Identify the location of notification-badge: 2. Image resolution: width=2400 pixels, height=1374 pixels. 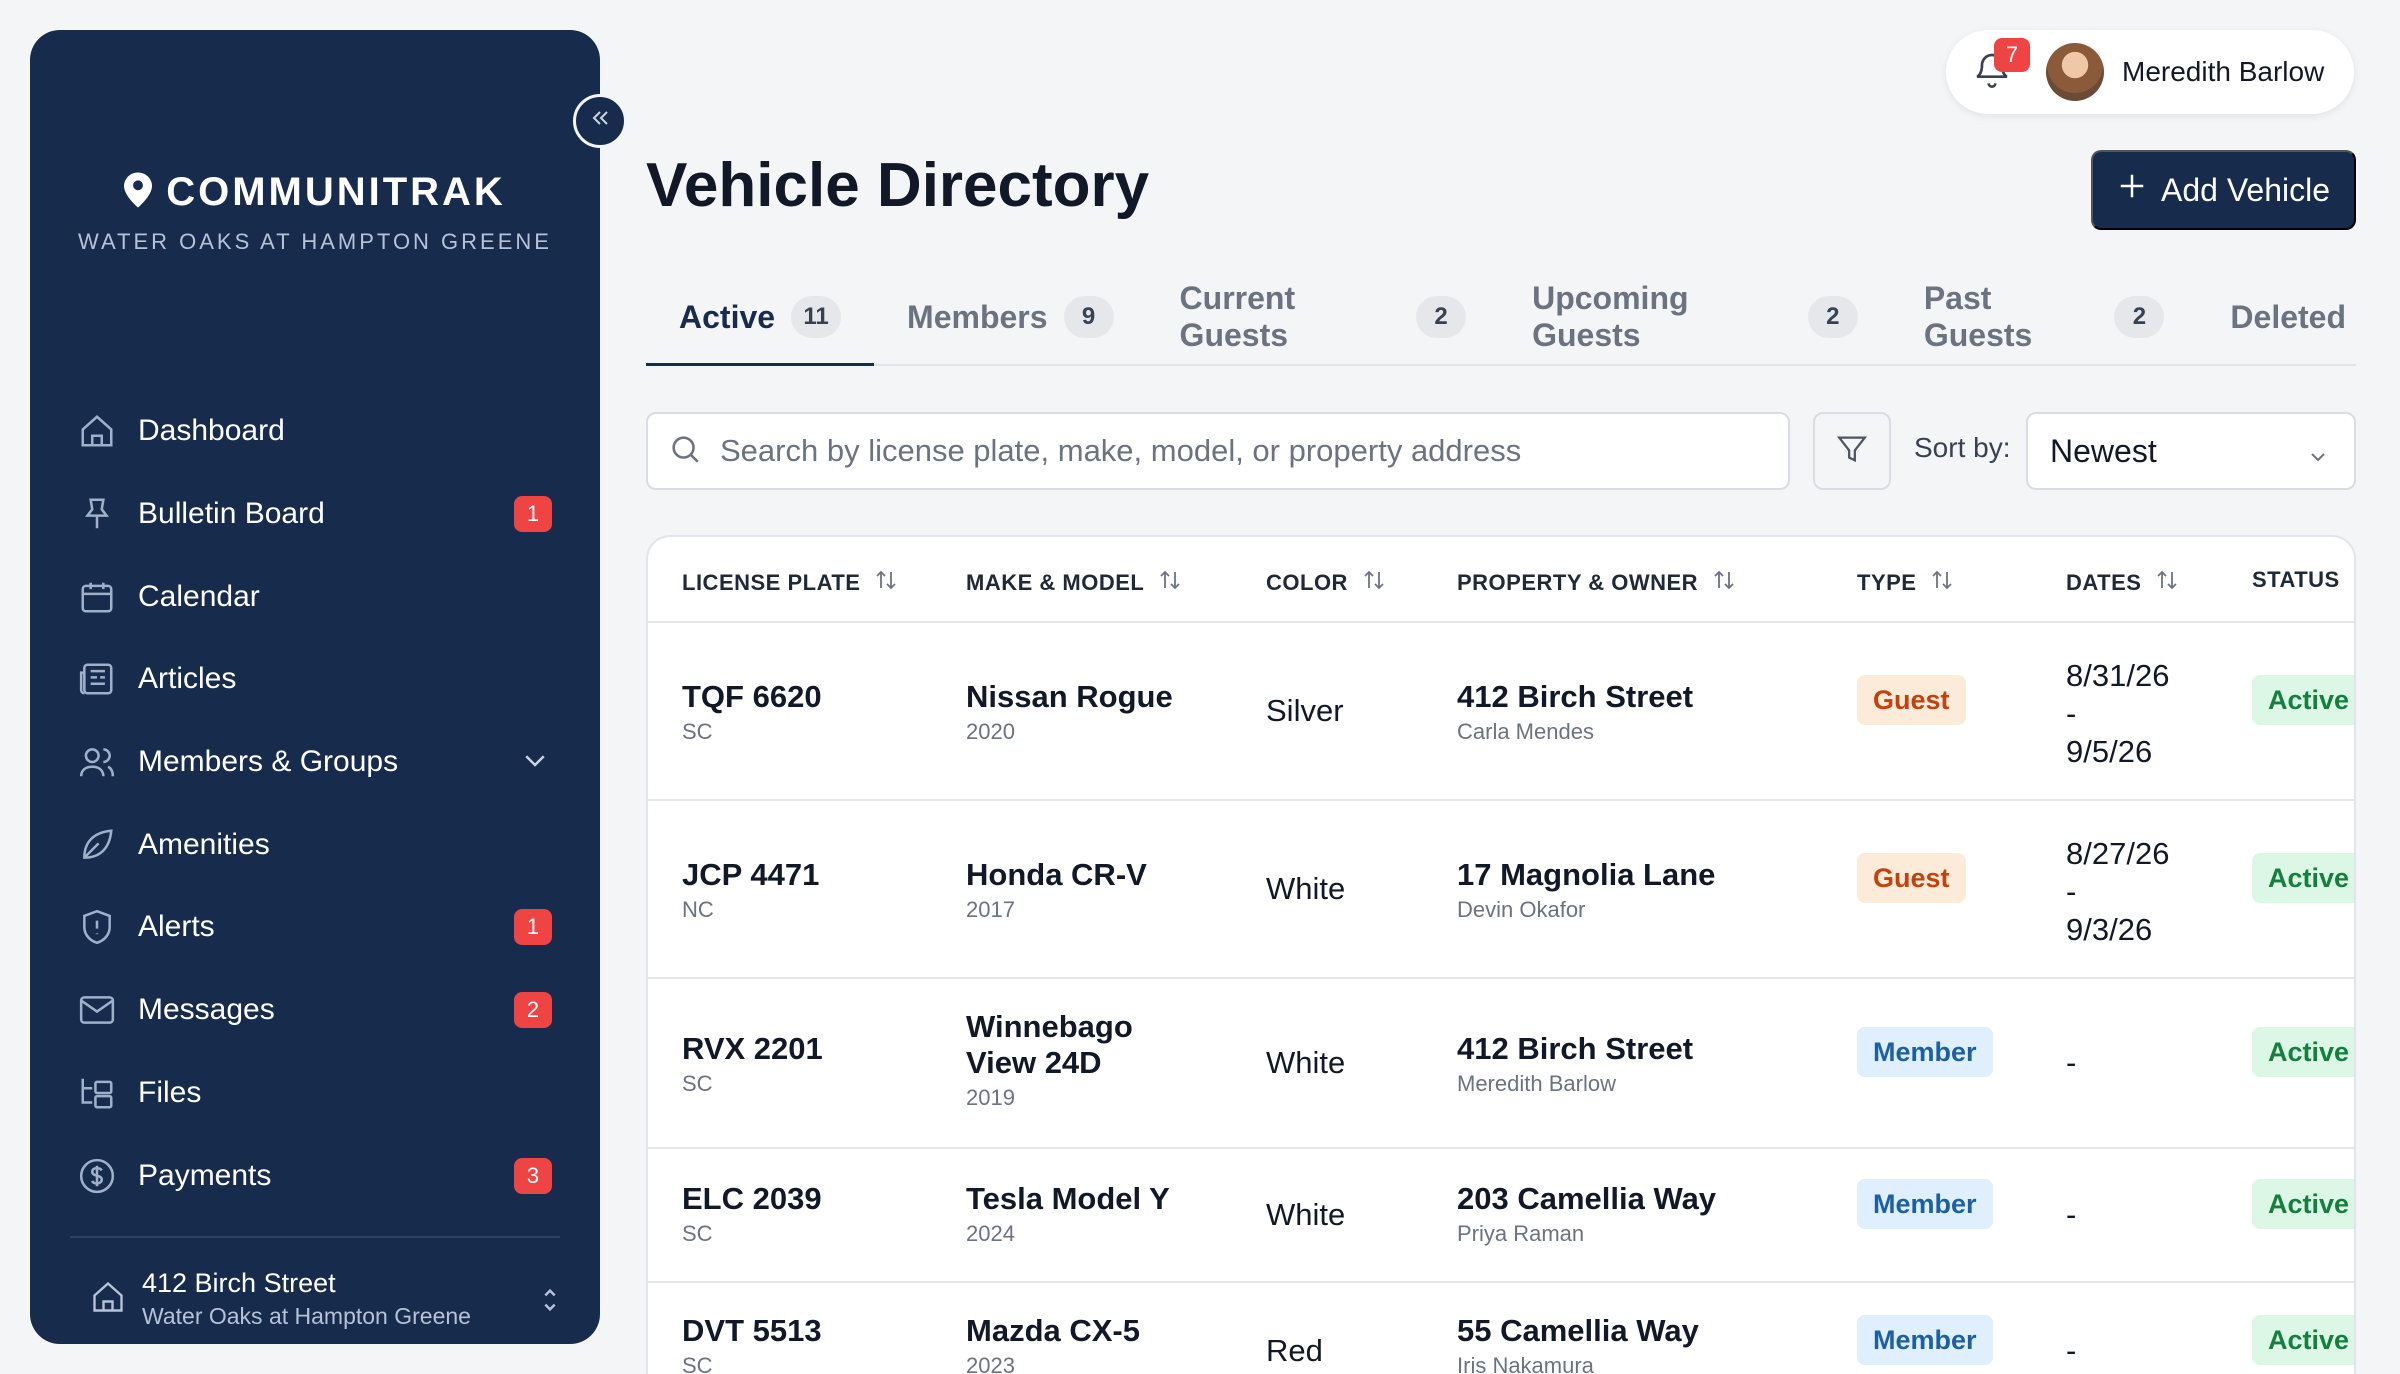
(533, 1010).